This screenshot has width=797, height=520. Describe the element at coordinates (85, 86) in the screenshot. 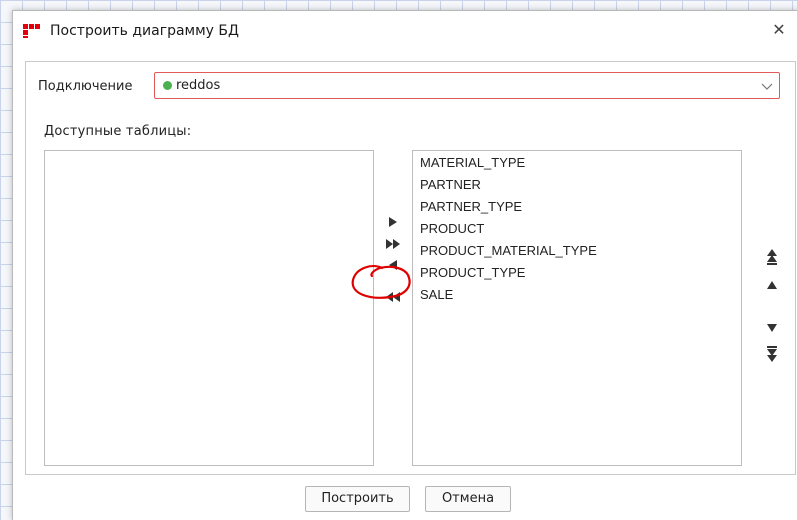

I see `connection-label: Подключение` at that location.